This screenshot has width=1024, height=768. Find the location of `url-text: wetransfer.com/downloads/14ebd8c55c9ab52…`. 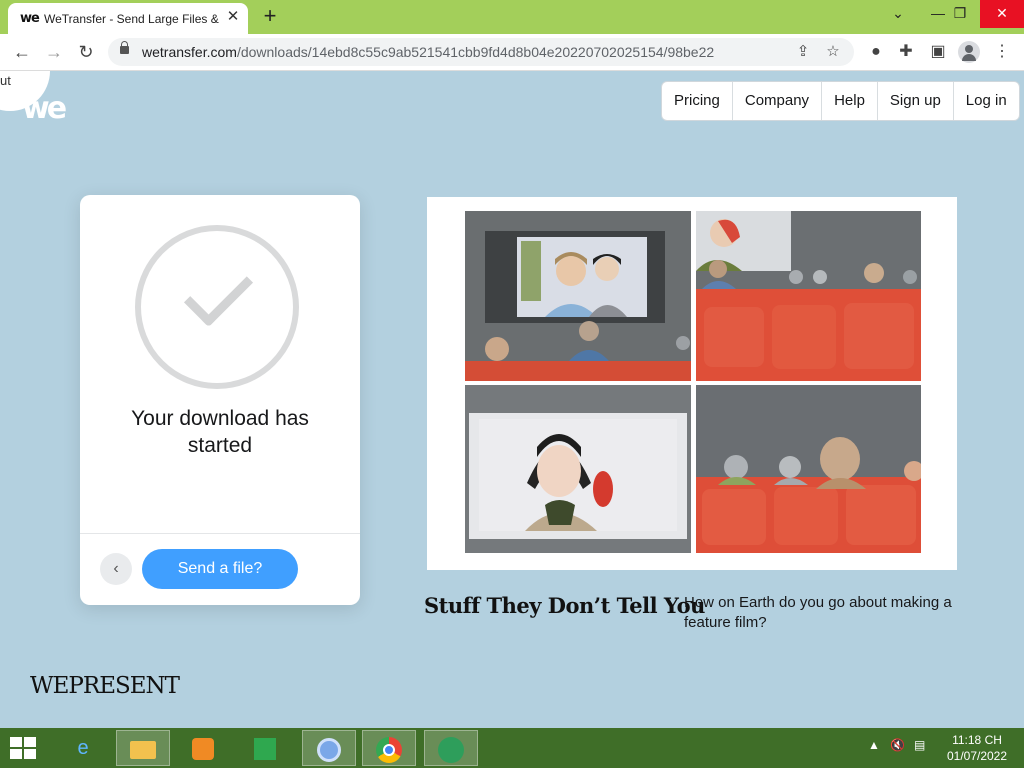

url-text: wetransfer.com/downloads/14ebd8c55c9ab52… is located at coordinates (428, 52).